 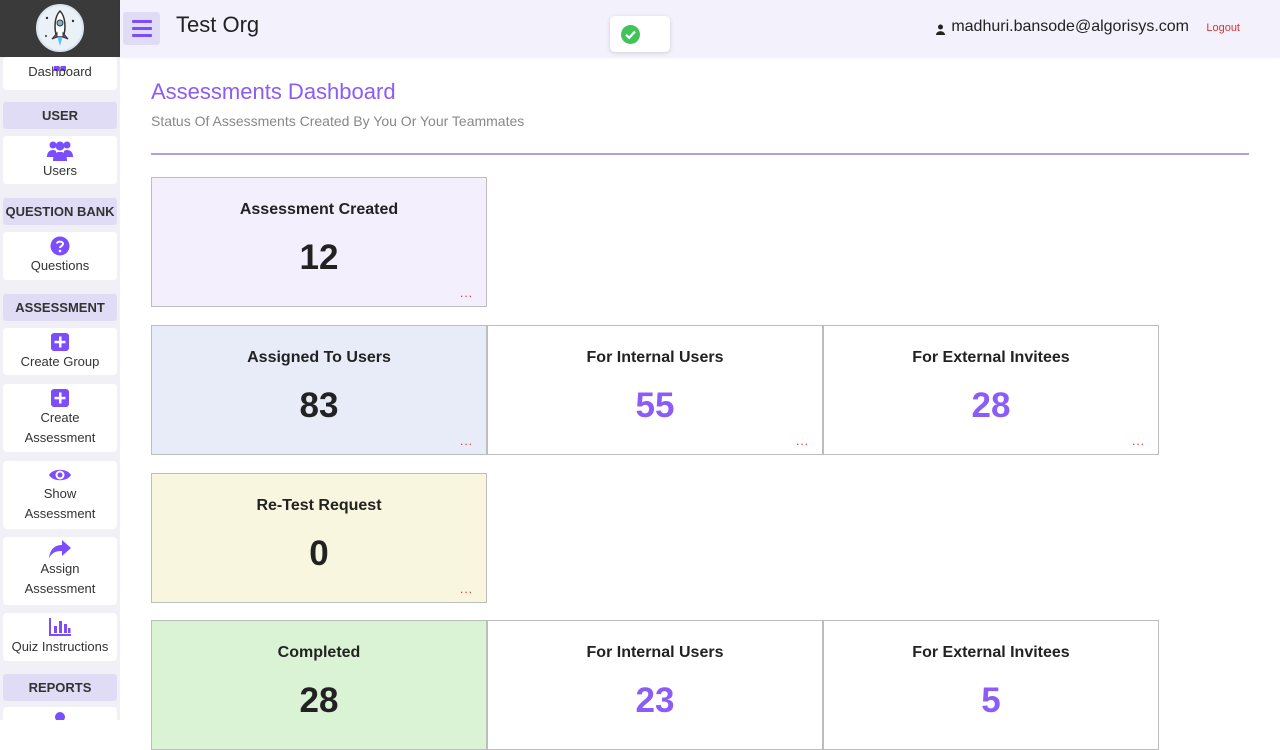 I want to click on sidebar-item-show-assessment: Show Assessment, so click(x=60, y=495).